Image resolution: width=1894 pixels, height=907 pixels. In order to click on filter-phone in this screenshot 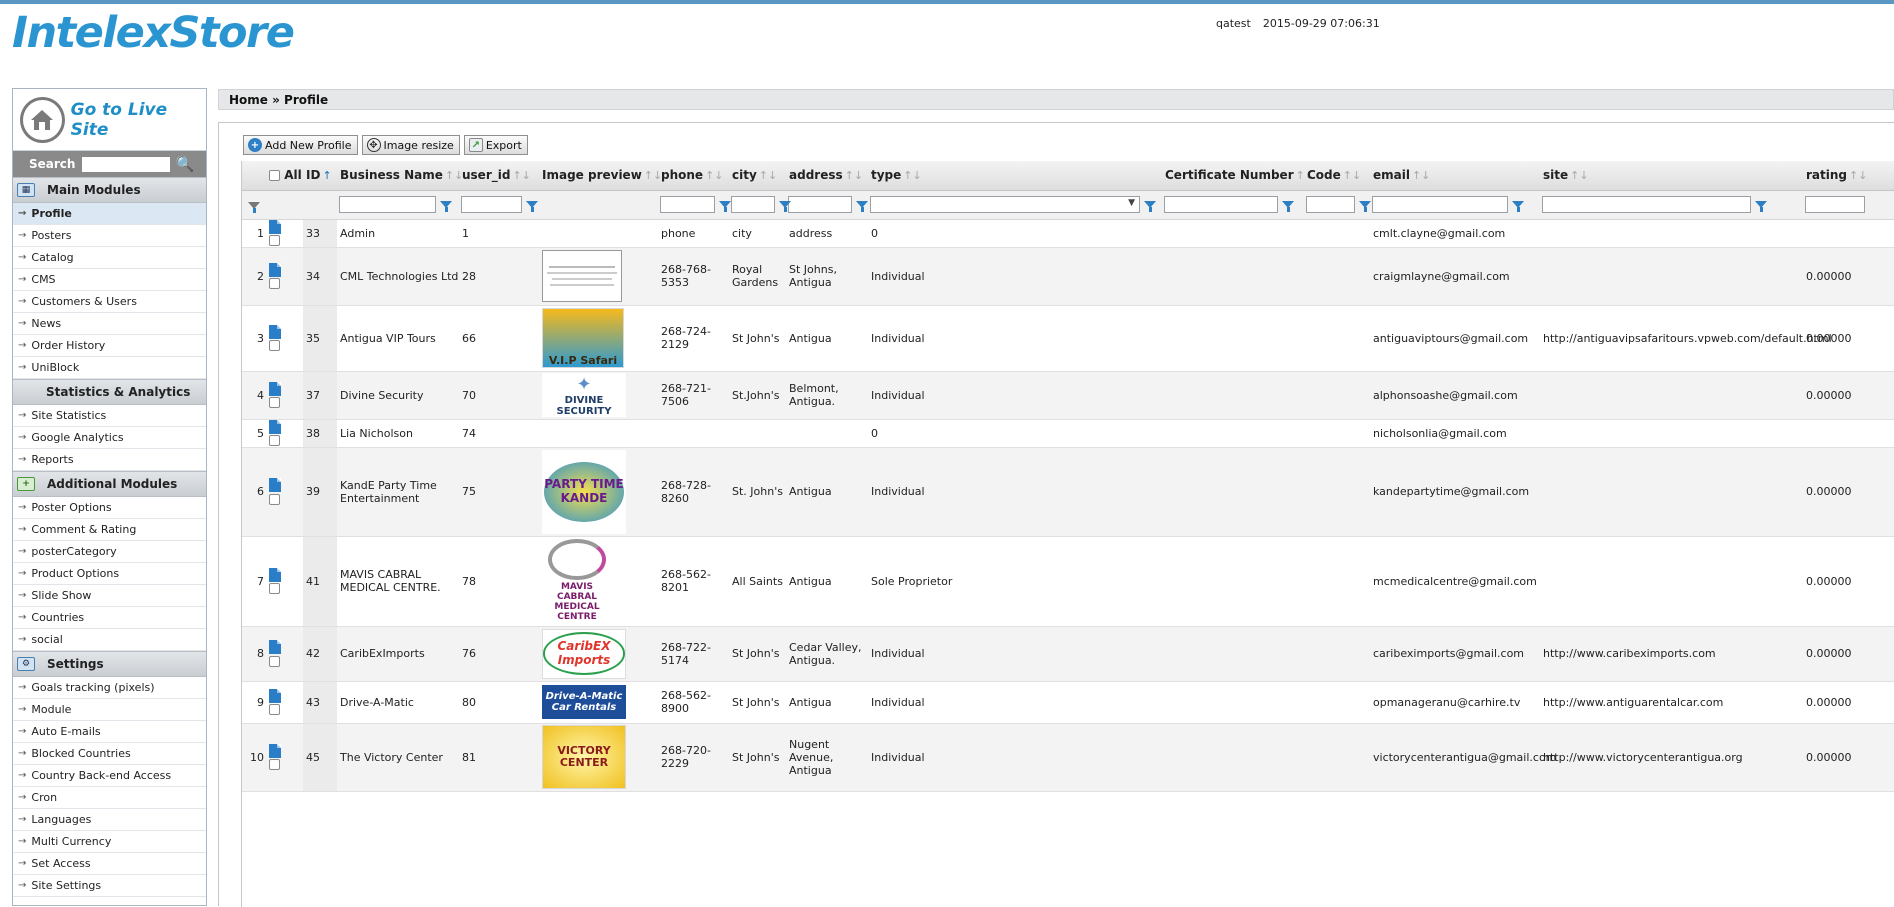, I will do `click(687, 204)`.